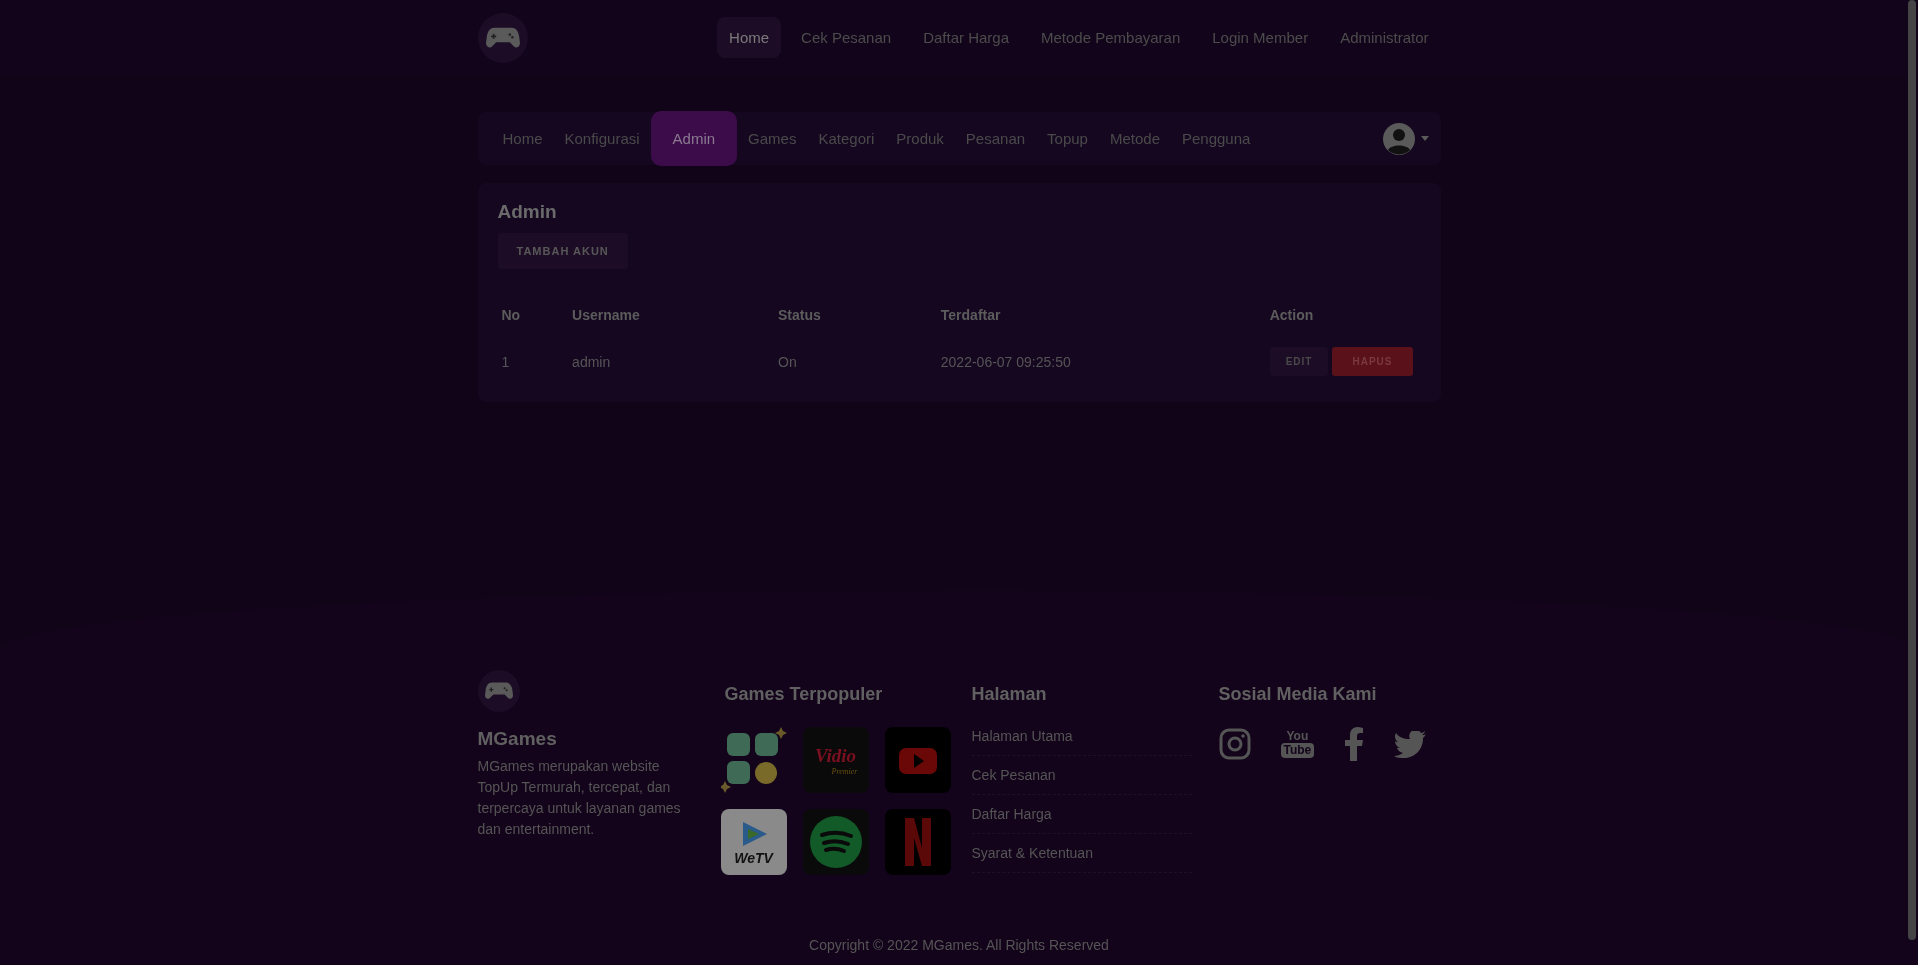  What do you see at coordinates (1260, 37) in the screenshot?
I see `nav-link: Login Member` at bounding box center [1260, 37].